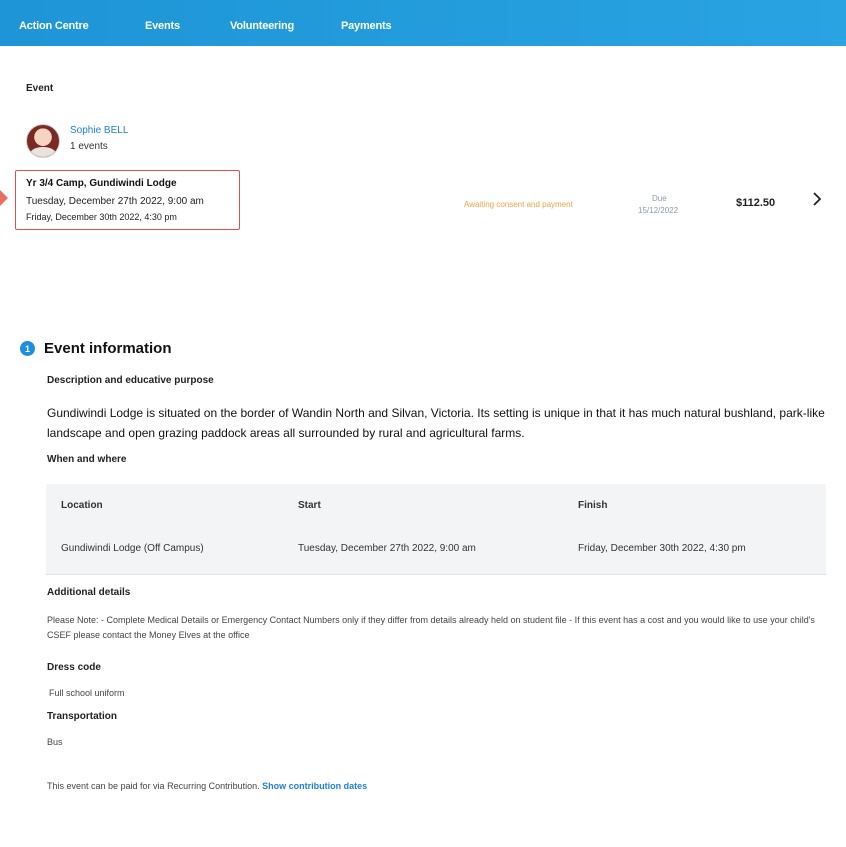  I want to click on event-end-datetime: Friday, December 30th 2022, 4:30 pm, so click(101, 217).